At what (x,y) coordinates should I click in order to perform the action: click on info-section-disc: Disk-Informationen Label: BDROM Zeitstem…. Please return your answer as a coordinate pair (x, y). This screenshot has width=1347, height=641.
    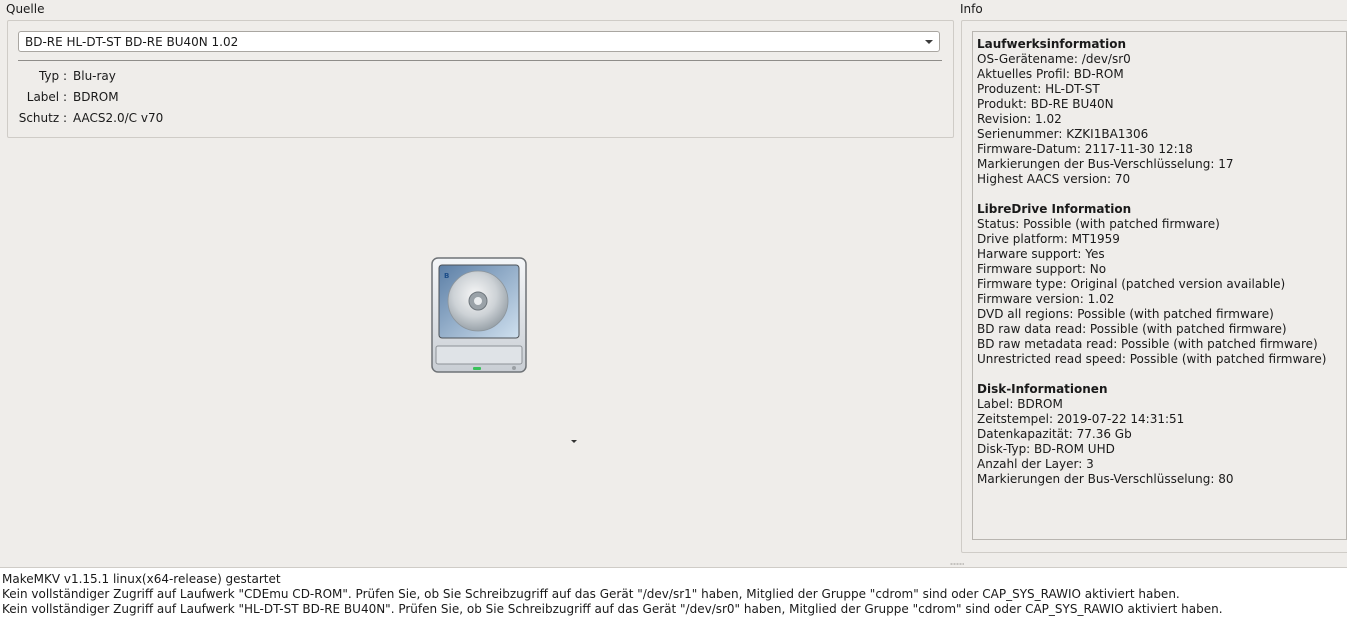
    Looking at the image, I should click on (1161, 434).